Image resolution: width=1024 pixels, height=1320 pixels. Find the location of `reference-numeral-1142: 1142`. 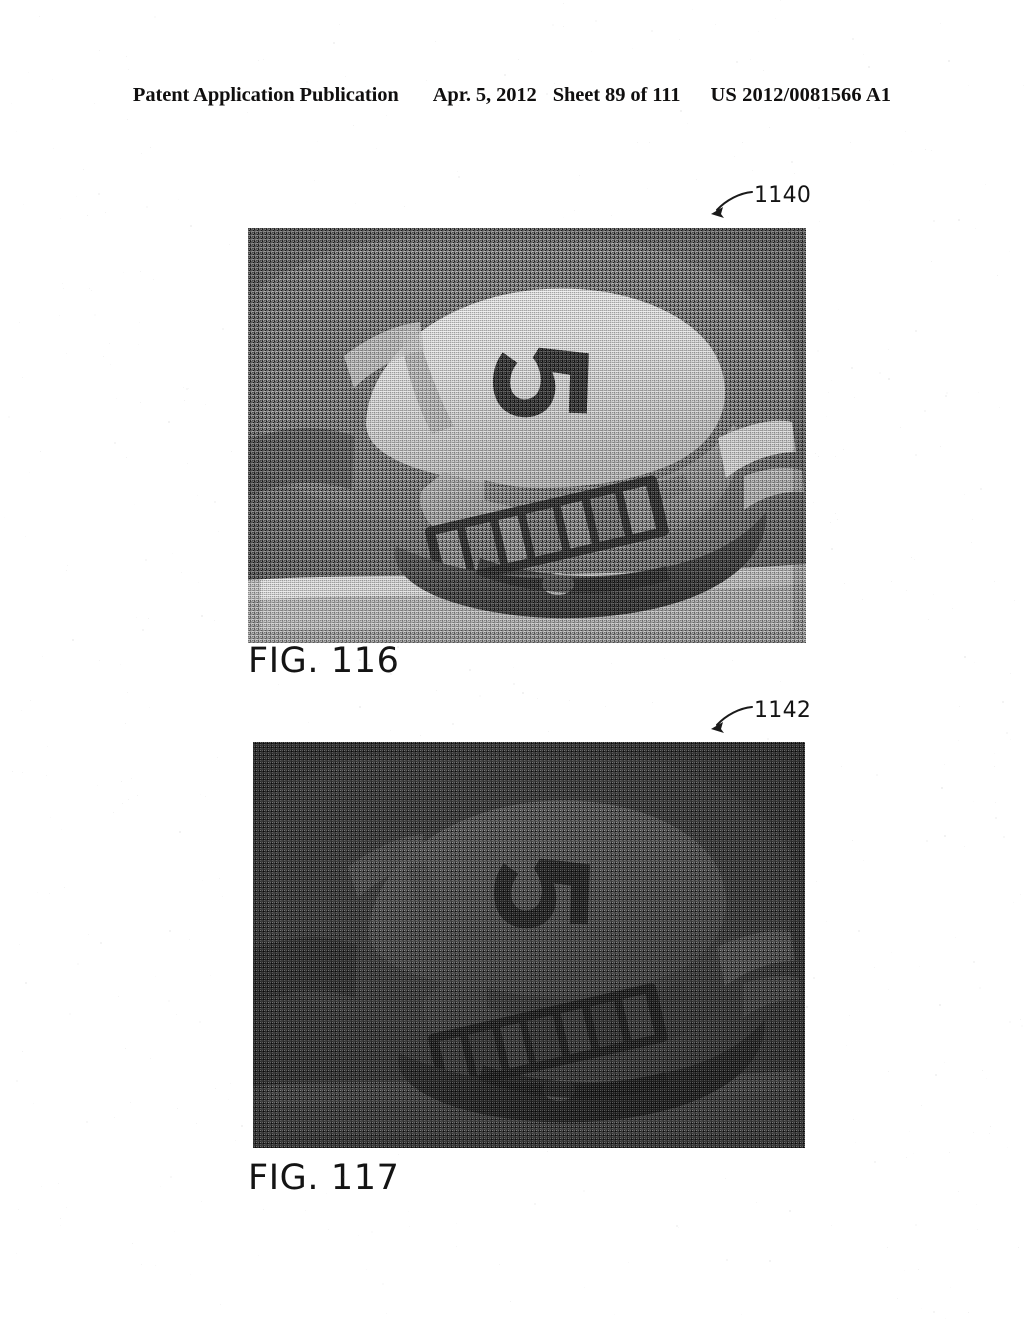

reference-numeral-1142: 1142 is located at coordinates (783, 710).